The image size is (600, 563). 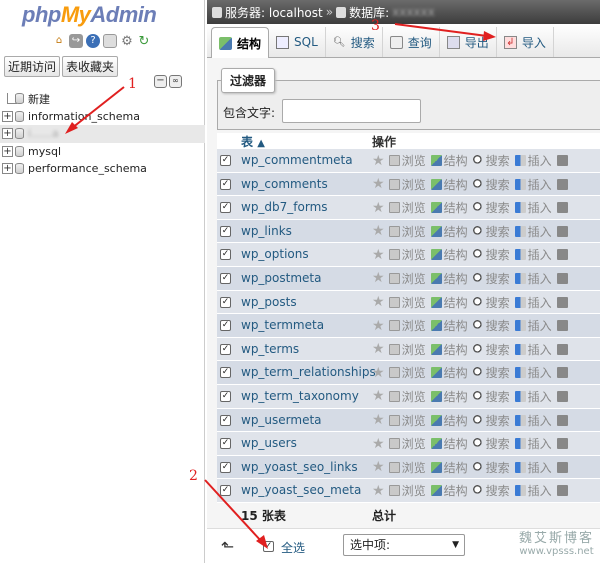 What do you see at coordinates (408, 444) in the screenshot?
I see `table-row: ✓ wp_users ★ 浏览 结构 搜索 插入` at bounding box center [408, 444].